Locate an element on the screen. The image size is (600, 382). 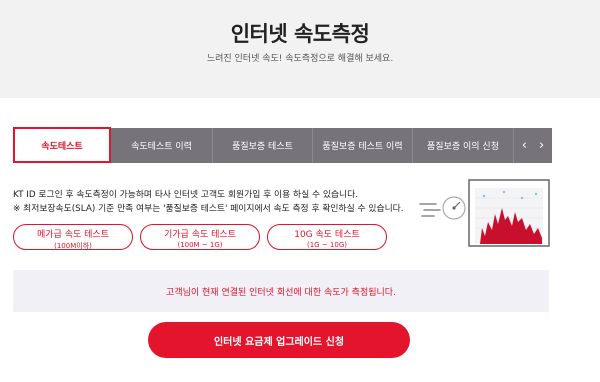
tab-quality-objection: 품질보증 이의 신청 is located at coordinates (463, 145).